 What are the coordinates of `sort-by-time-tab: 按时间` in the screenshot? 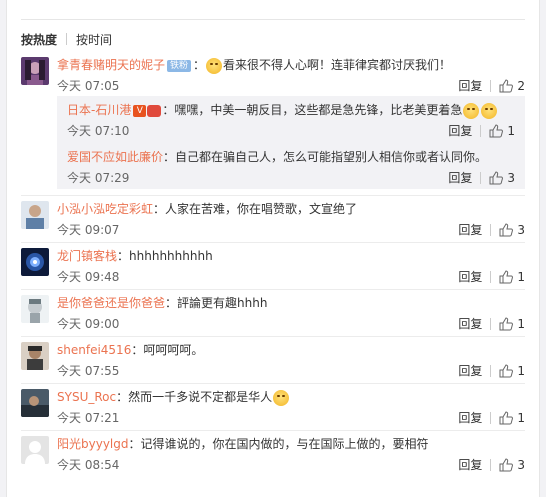 It's located at (94, 39).